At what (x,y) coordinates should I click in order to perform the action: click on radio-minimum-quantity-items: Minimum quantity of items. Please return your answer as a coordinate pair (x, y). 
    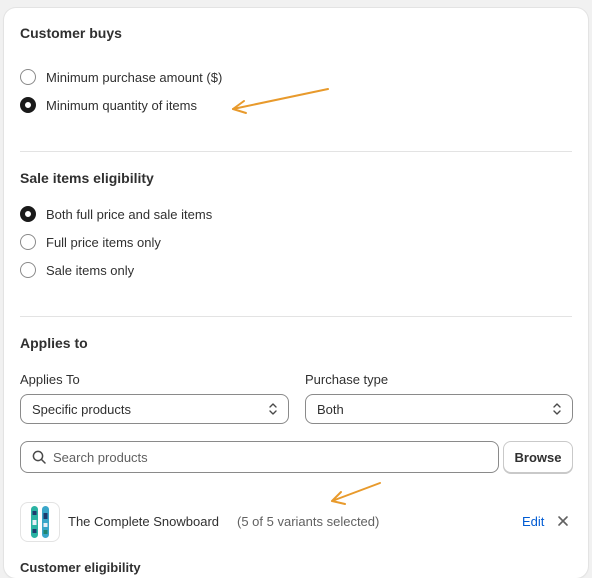
    Looking at the image, I should click on (108, 105).